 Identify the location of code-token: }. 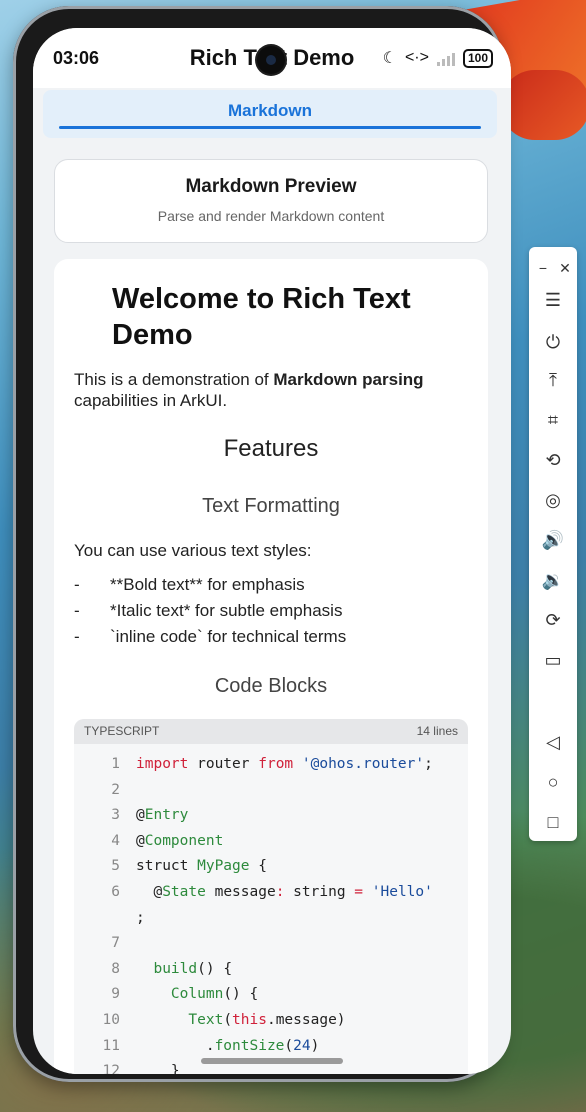
(158, 1068).